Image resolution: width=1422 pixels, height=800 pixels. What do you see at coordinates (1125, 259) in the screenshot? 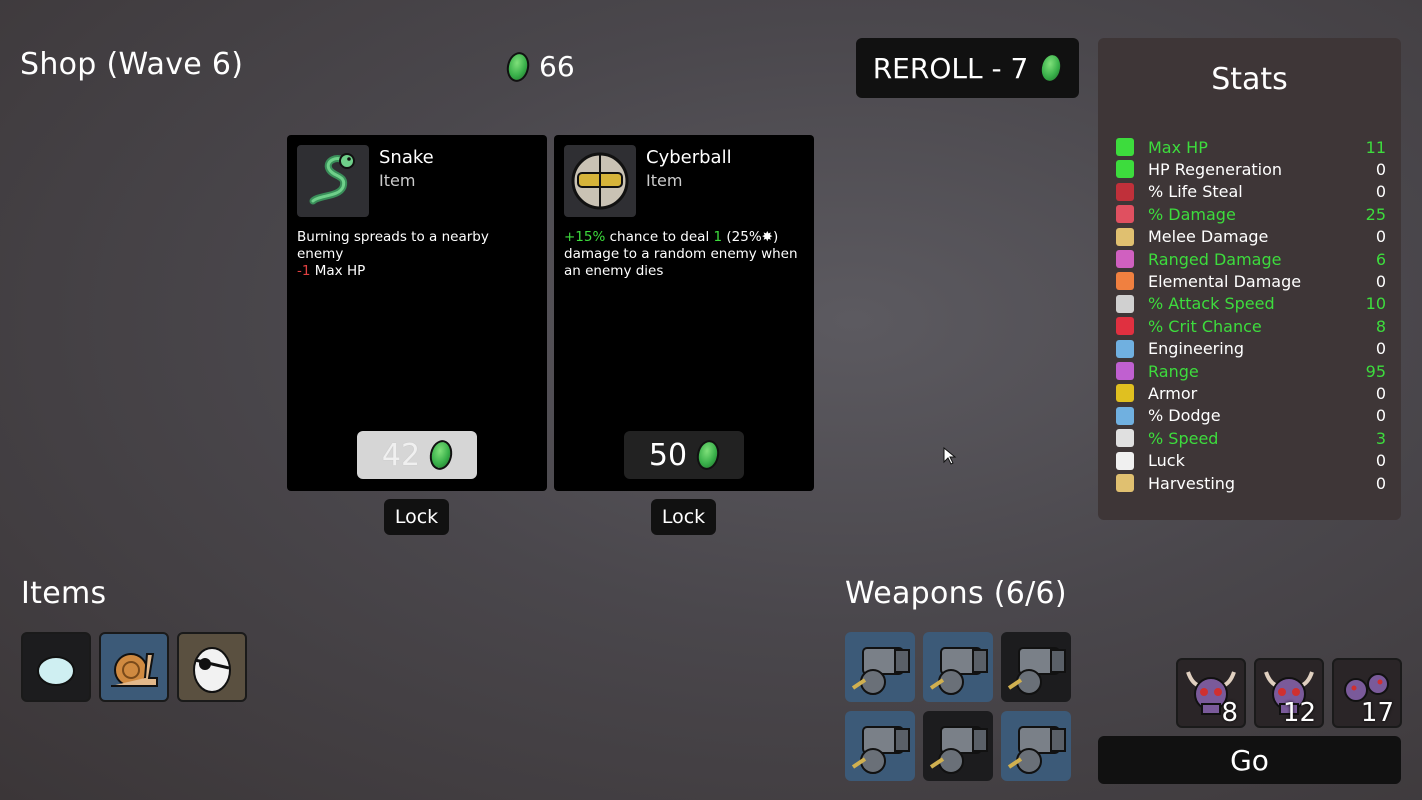
I see `bow-icon` at bounding box center [1125, 259].